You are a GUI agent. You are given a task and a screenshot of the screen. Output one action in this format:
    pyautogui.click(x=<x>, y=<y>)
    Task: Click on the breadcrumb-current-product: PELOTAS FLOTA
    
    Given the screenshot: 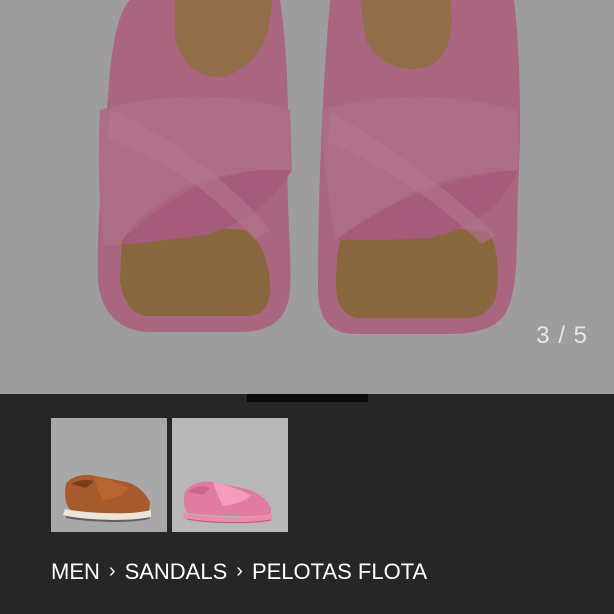 What is the action you would take?
    pyautogui.click(x=339, y=571)
    